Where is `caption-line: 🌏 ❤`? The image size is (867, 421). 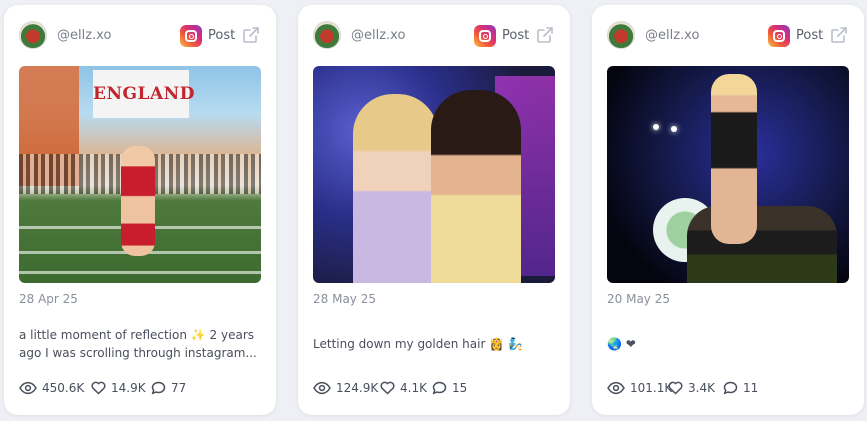 caption-line: 🌏 ❤ is located at coordinates (621, 344).